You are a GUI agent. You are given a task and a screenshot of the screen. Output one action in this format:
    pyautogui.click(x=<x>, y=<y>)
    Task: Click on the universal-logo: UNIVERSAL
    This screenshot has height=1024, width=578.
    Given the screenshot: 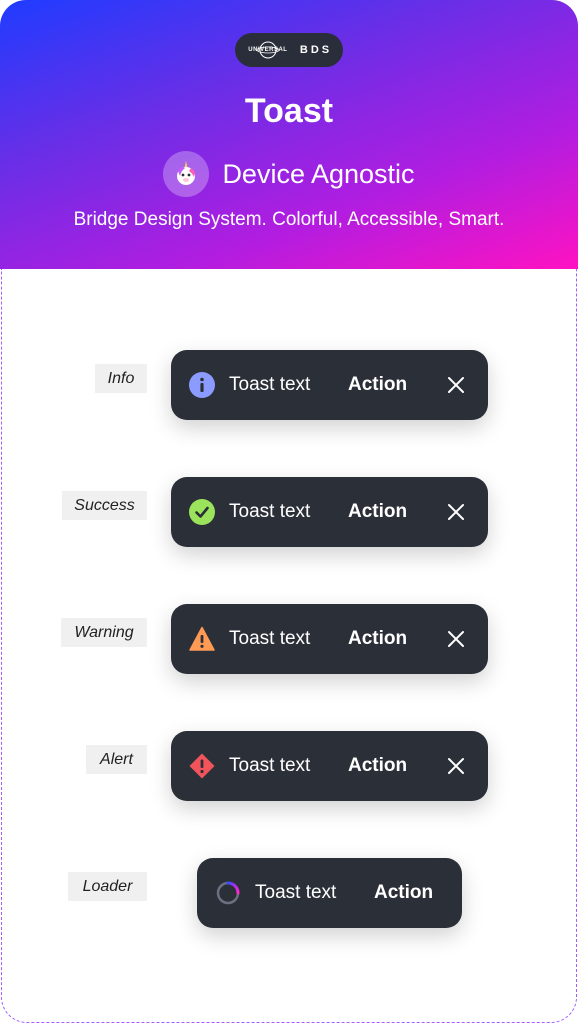 What is the action you would take?
    pyautogui.click(x=268, y=50)
    